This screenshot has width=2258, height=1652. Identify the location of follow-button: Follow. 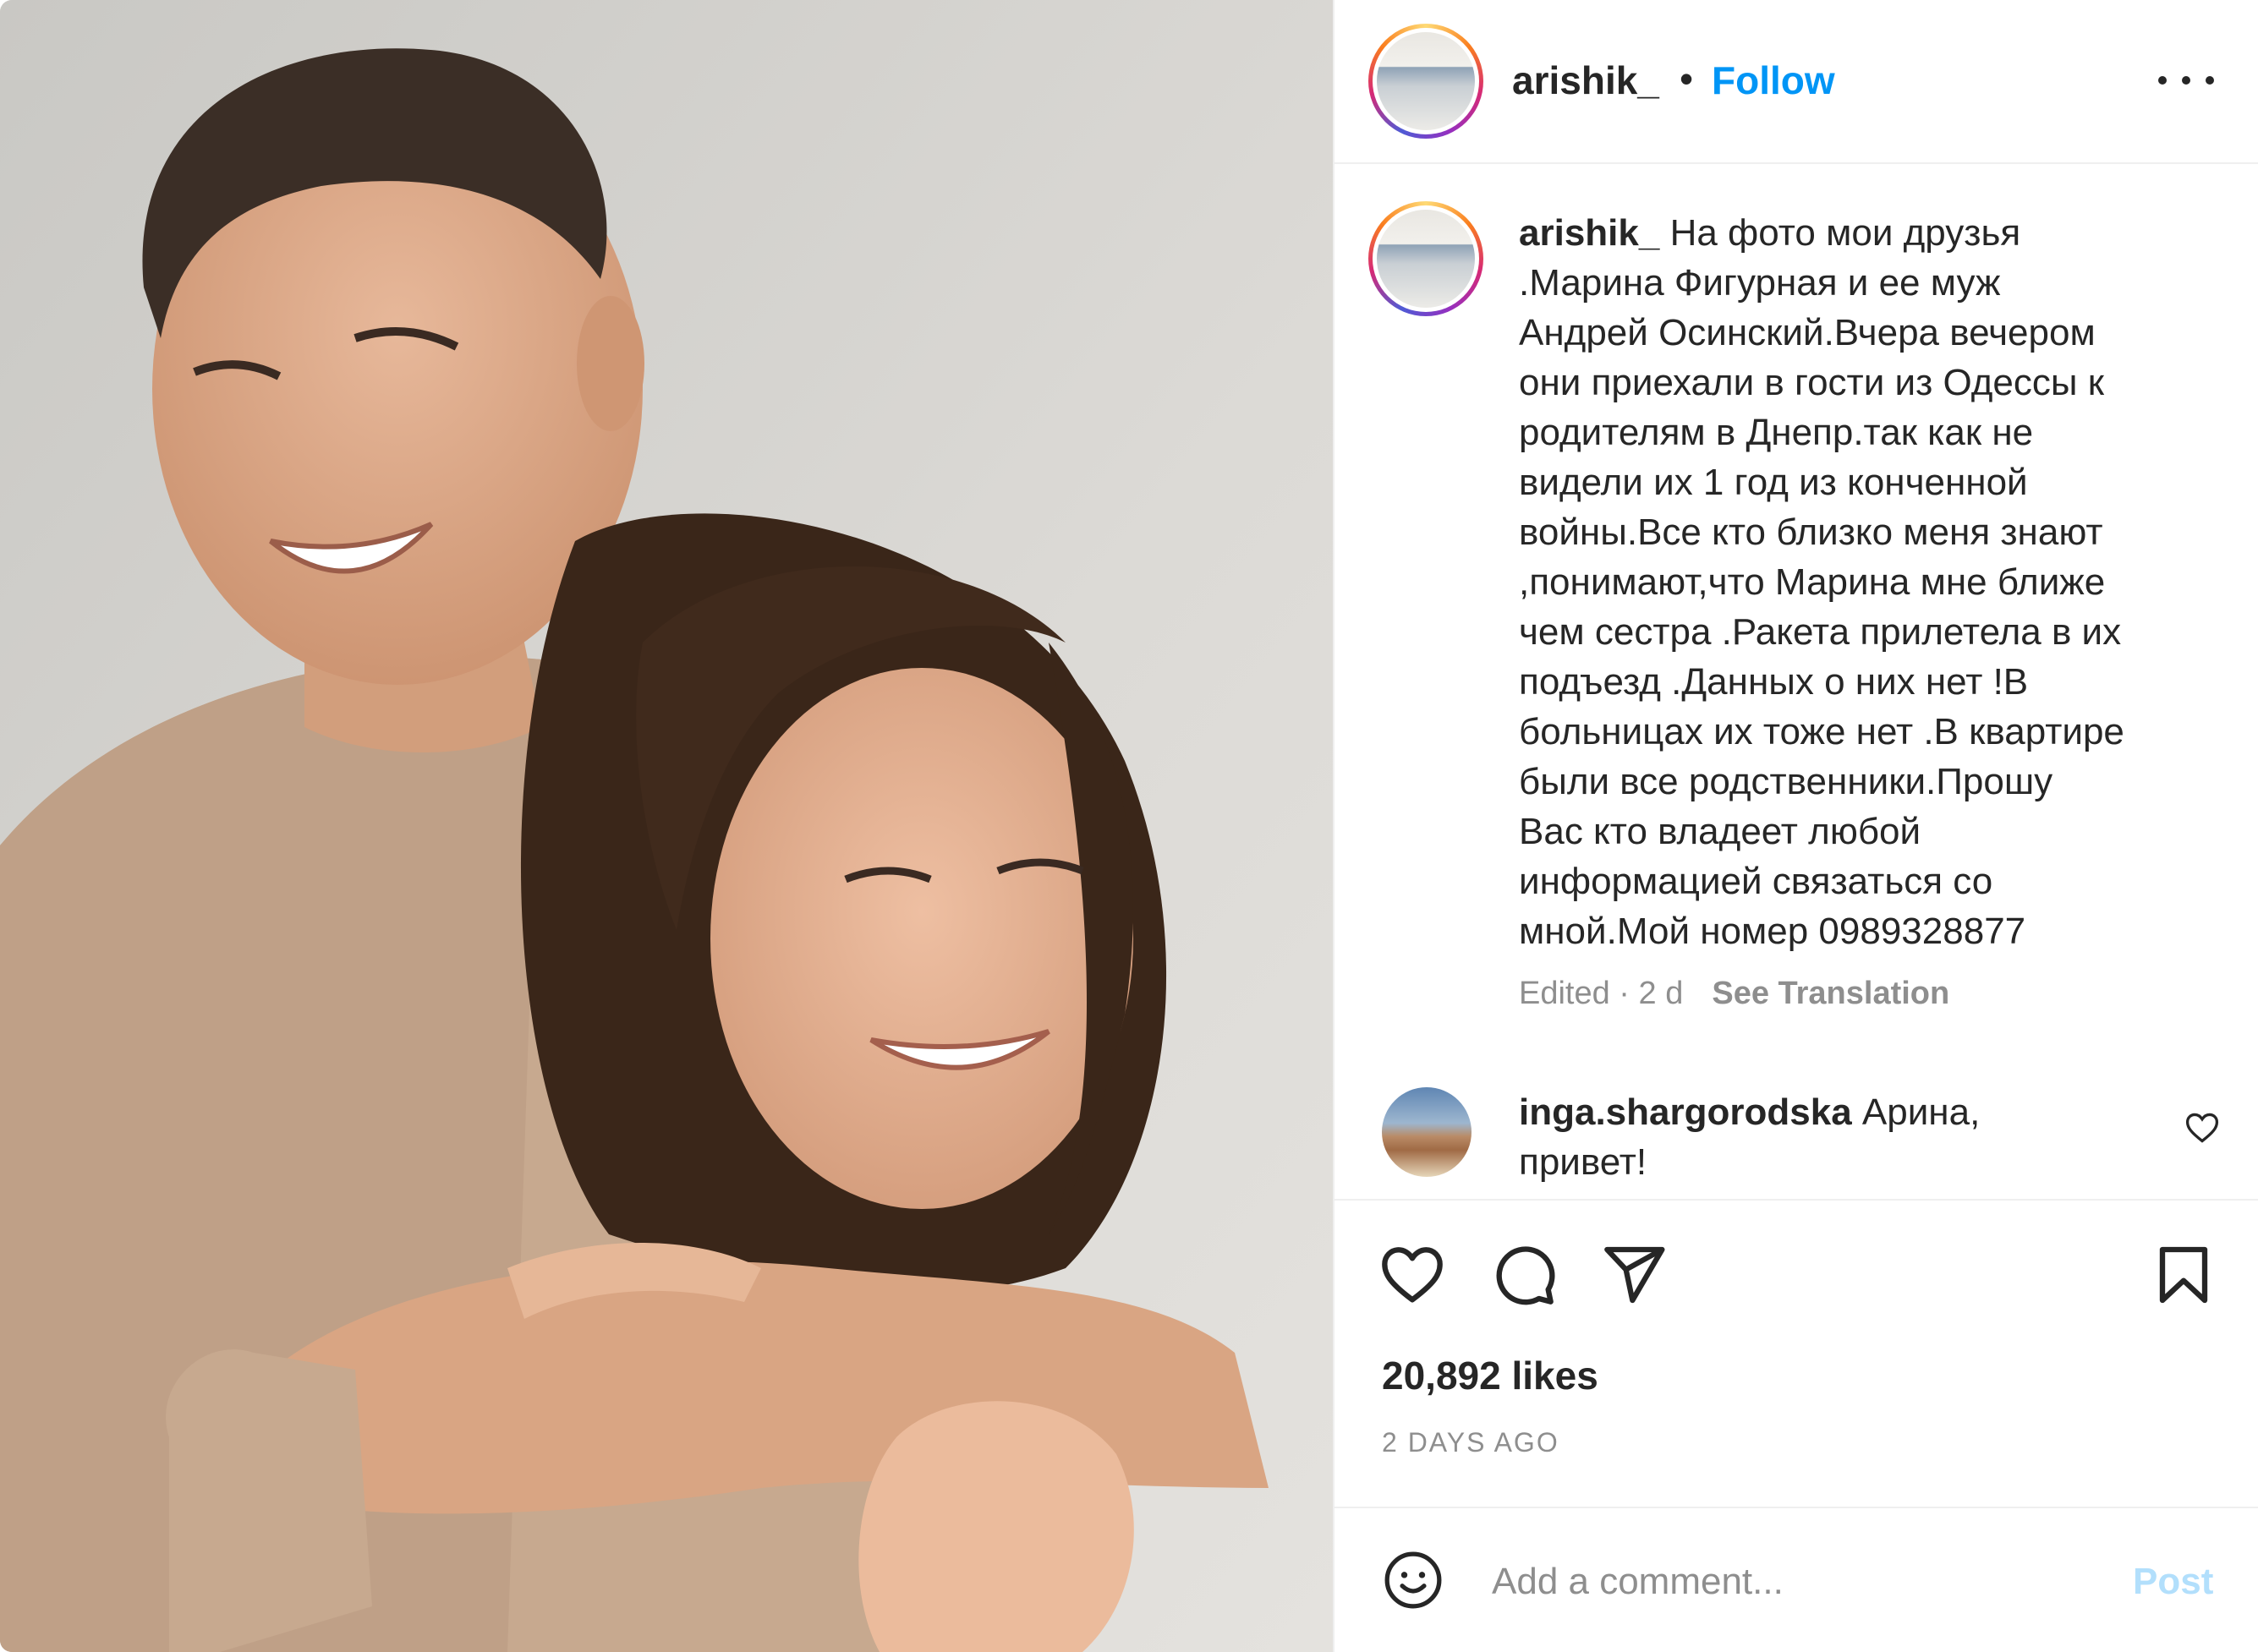
(1773, 80).